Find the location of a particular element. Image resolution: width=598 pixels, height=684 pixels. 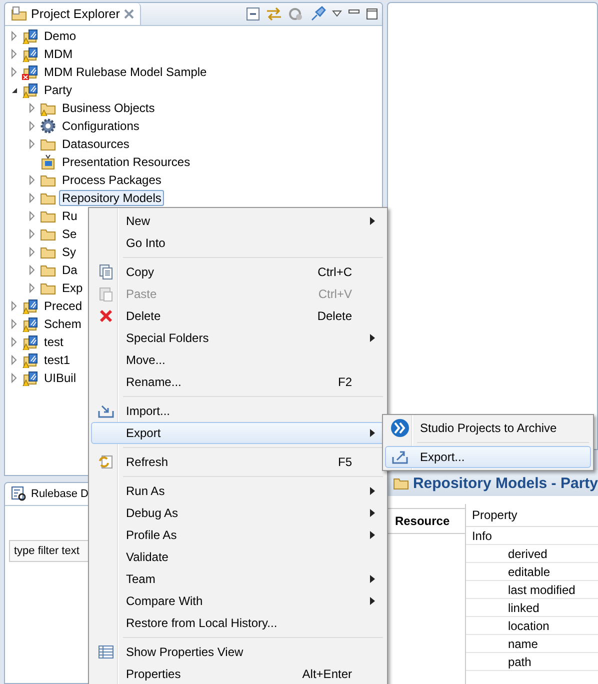

menu-item: Export is located at coordinates (238, 433).